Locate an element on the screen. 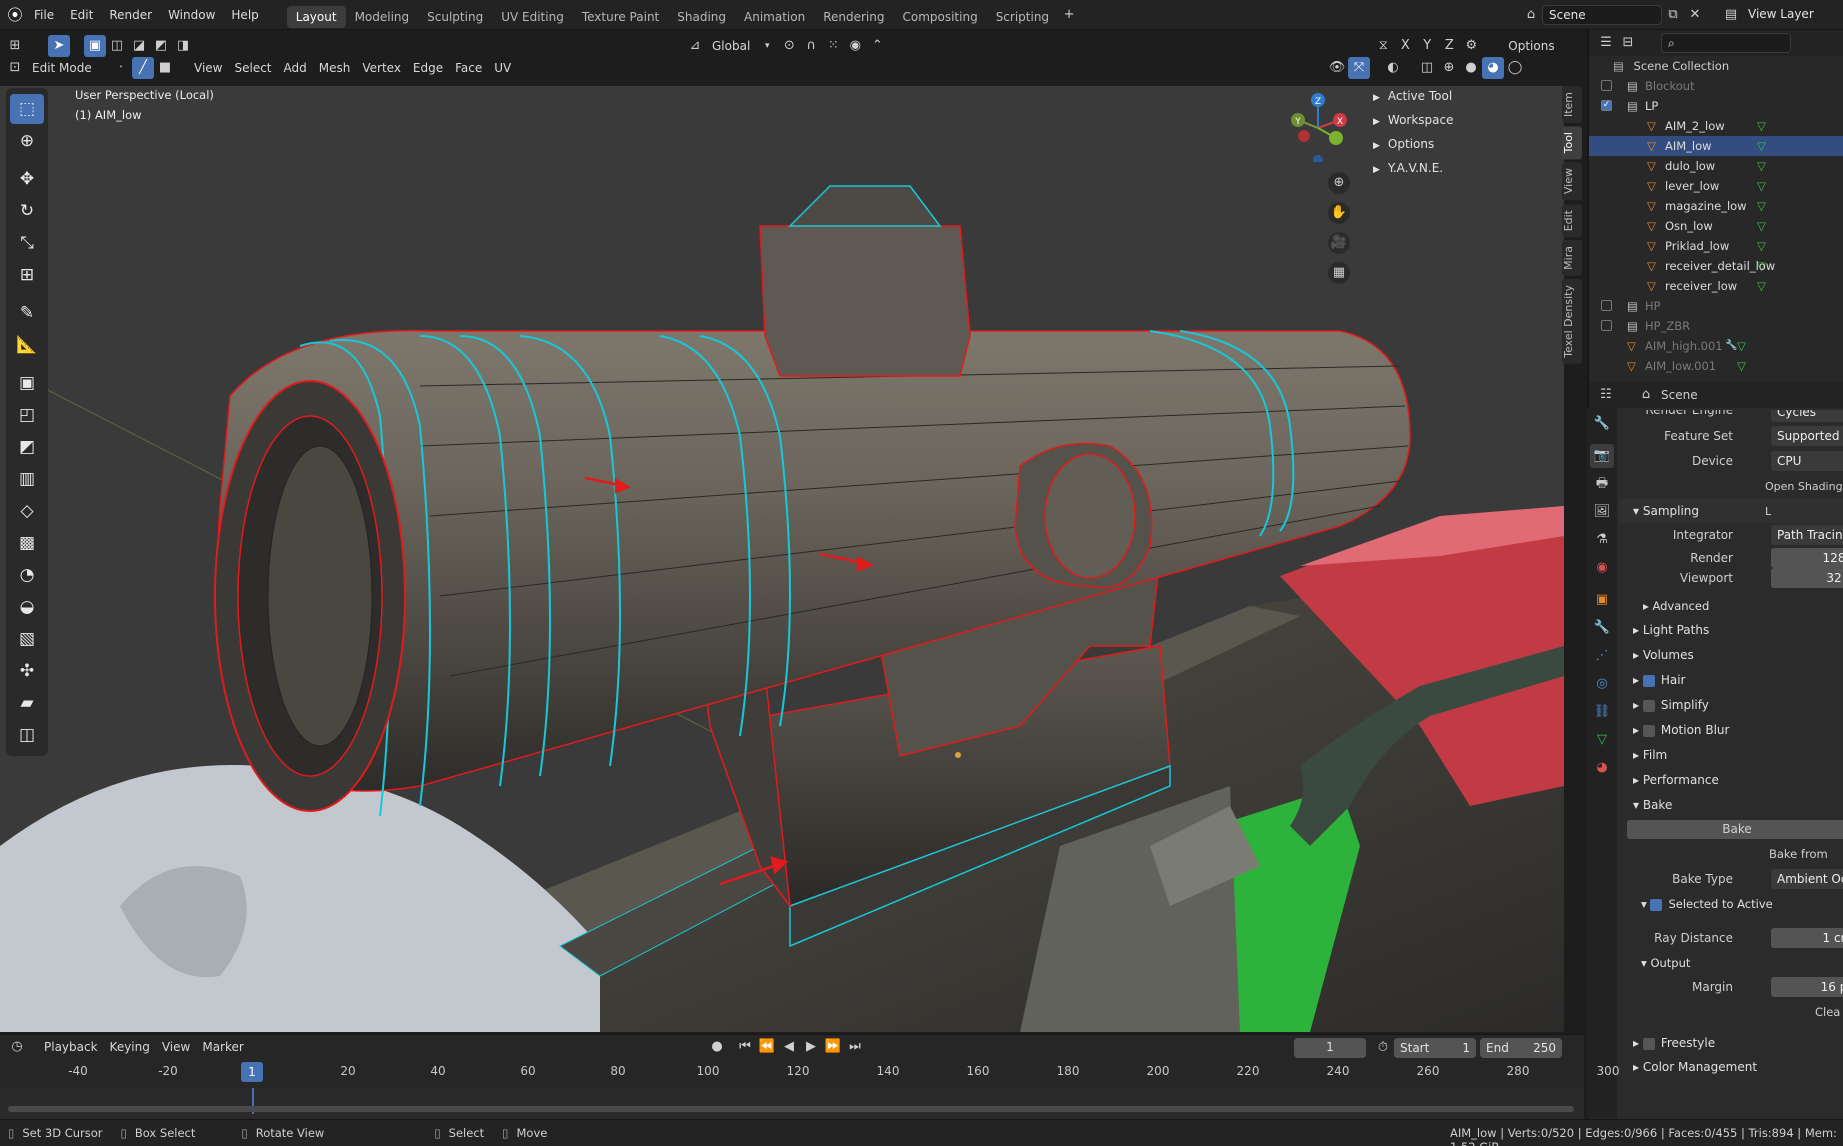 The height and width of the screenshot is (1146, 1843). world-tab-icon: ◉ is located at coordinates (1602, 568).